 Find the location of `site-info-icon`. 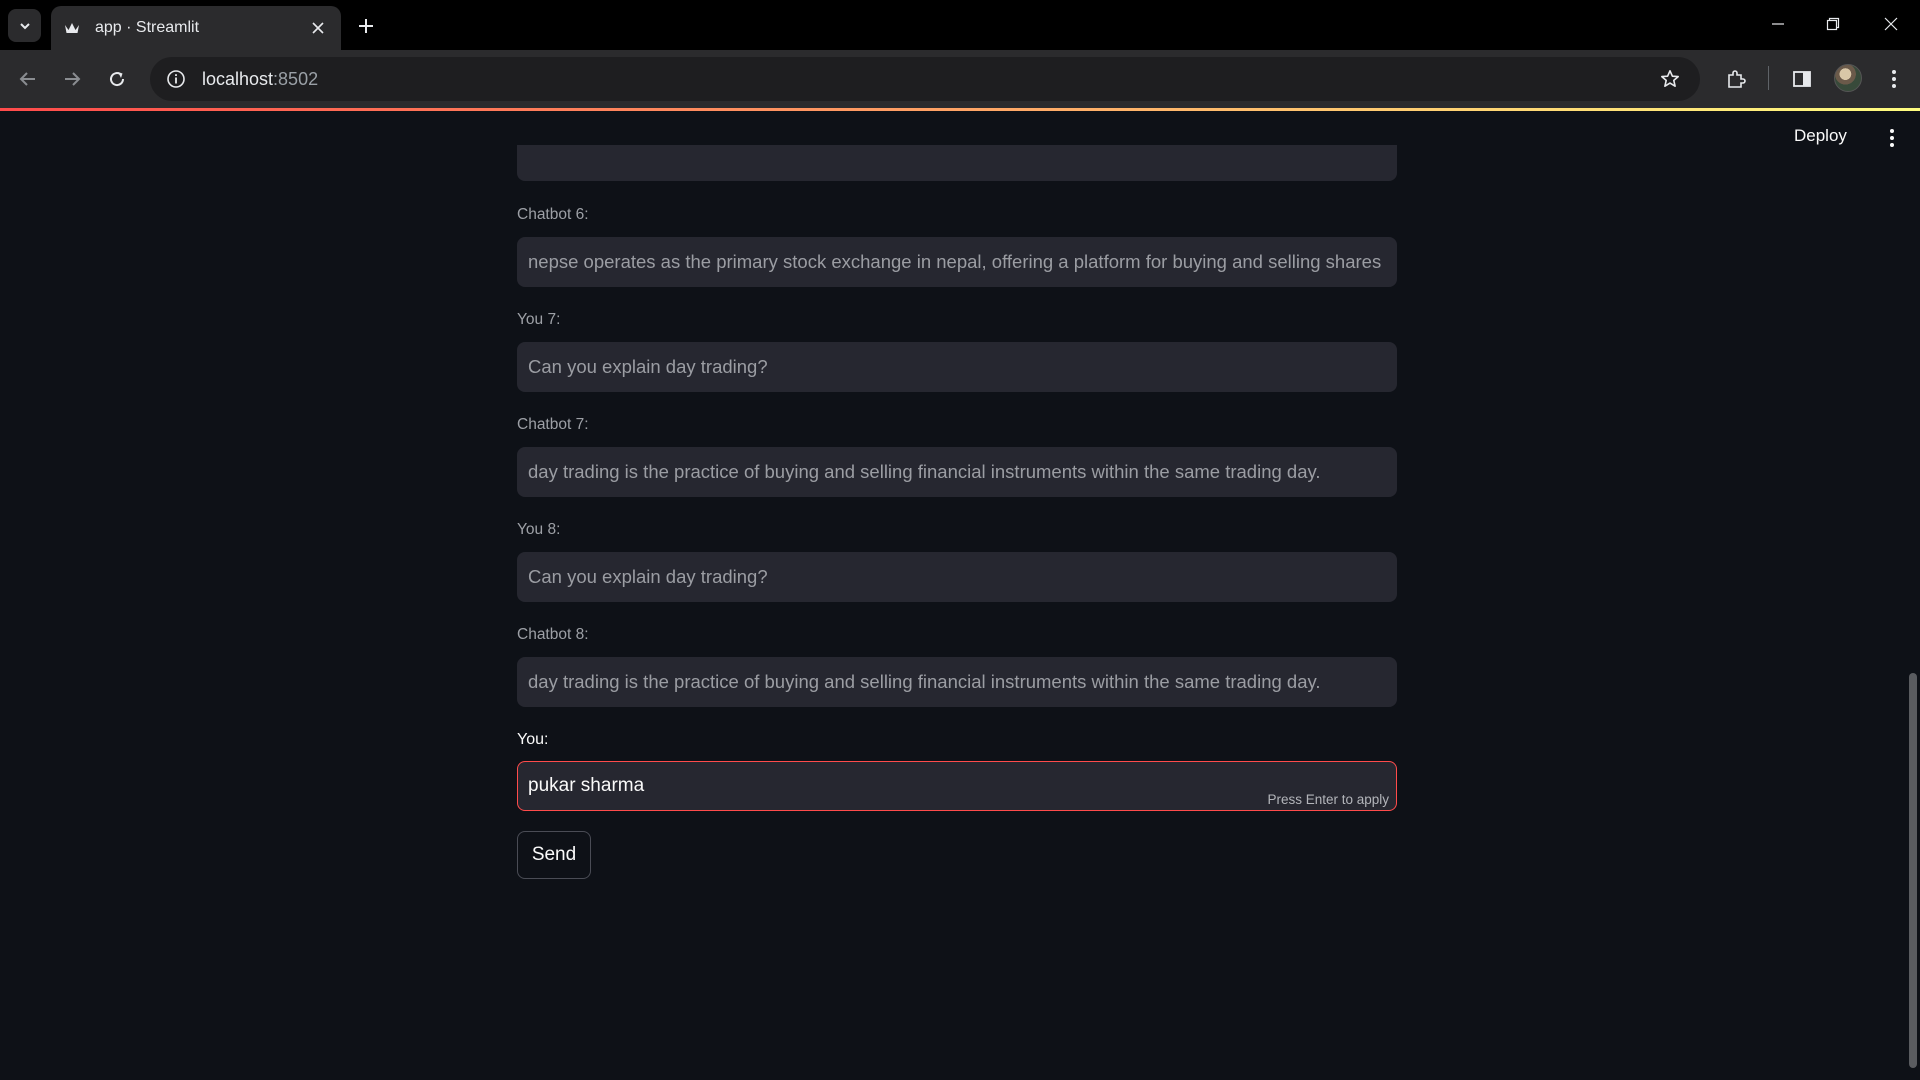

site-info-icon is located at coordinates (176, 79).